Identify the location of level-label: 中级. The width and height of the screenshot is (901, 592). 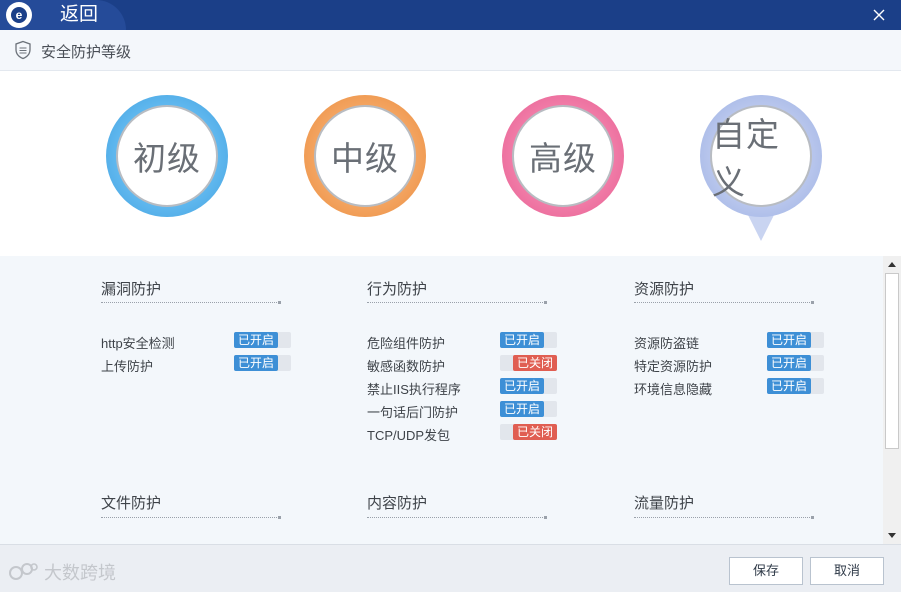
(365, 156).